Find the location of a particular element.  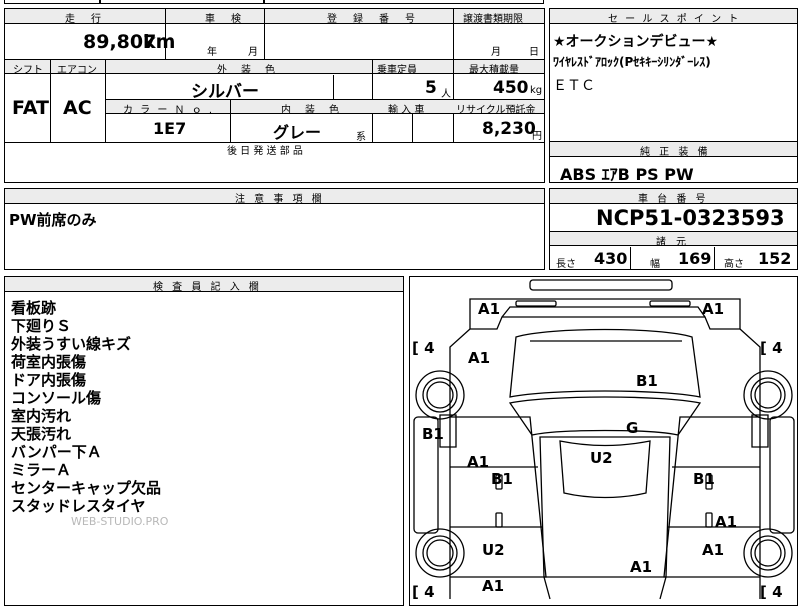

recycle-unit: 円 is located at coordinates (537, 136).